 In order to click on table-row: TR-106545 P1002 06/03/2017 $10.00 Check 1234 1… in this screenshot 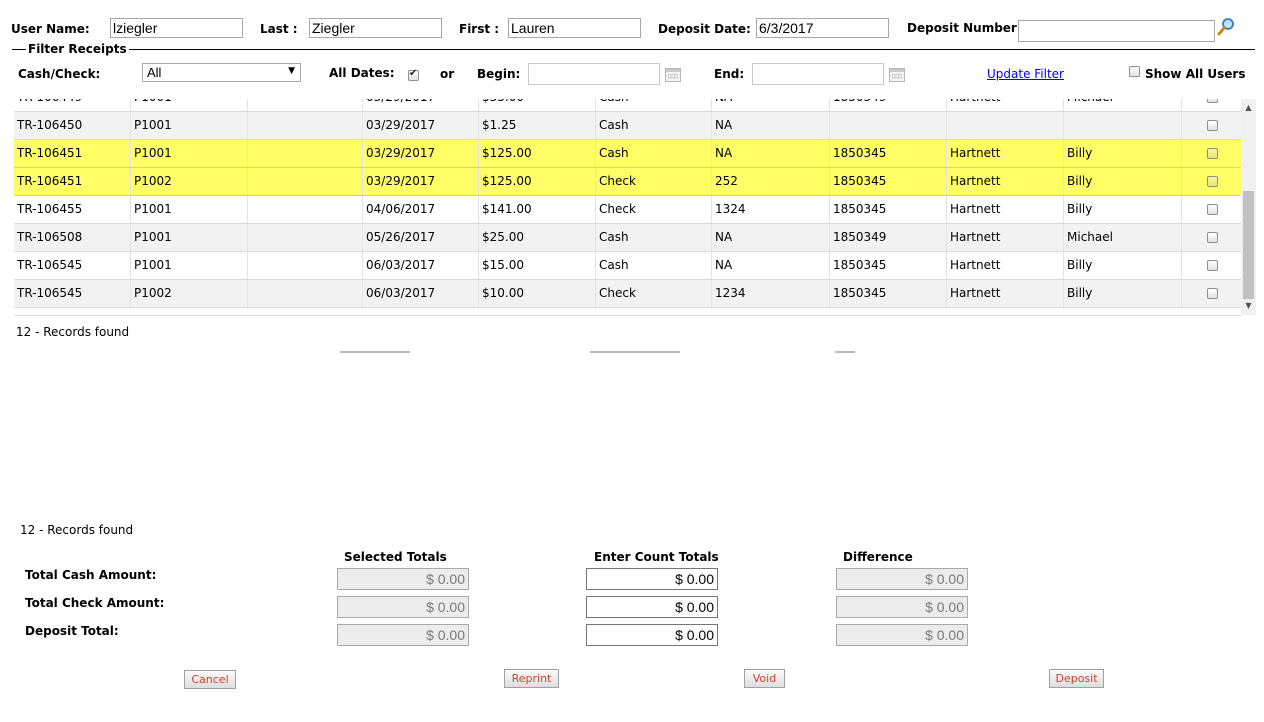, I will do `click(627, 294)`.